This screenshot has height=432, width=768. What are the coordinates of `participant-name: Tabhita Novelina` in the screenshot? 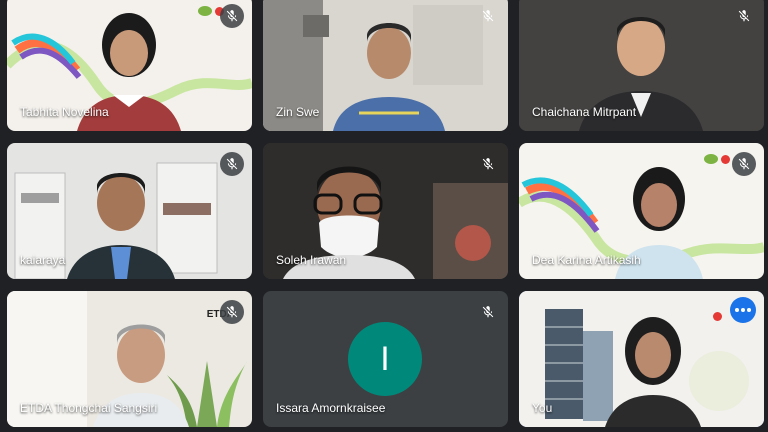 It's located at (64, 112).